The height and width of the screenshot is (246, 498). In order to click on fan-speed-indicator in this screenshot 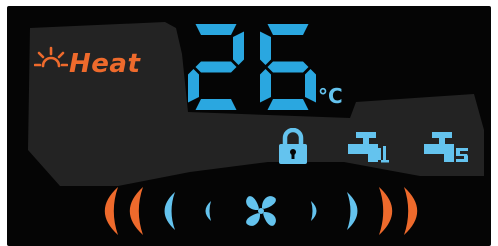, I will do `click(261, 211)`.